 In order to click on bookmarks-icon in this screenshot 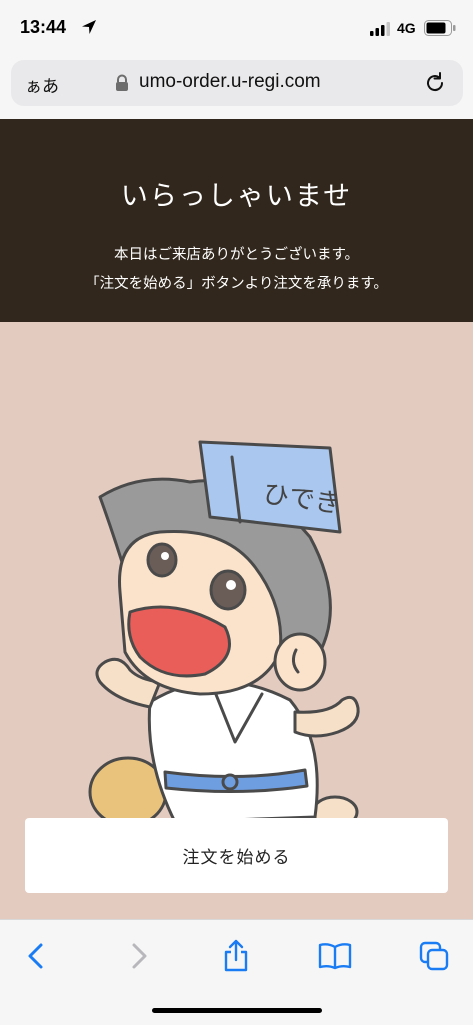, I will do `click(335, 956)`.